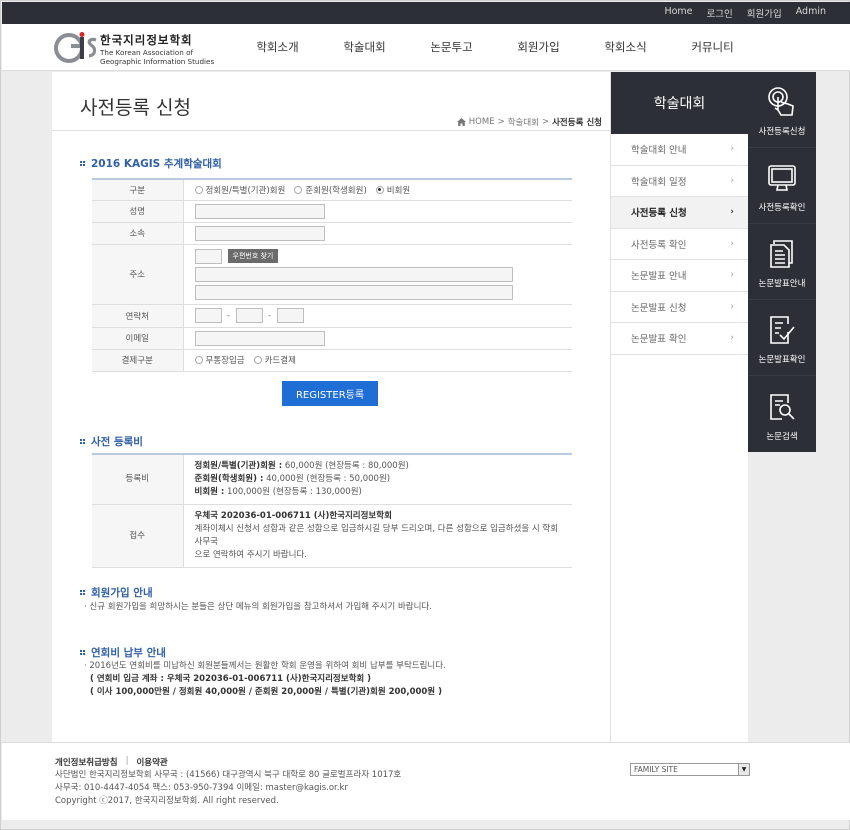  What do you see at coordinates (253, 256) in the screenshot?
I see `zipcode-search-button: 우편번호 찾기` at bounding box center [253, 256].